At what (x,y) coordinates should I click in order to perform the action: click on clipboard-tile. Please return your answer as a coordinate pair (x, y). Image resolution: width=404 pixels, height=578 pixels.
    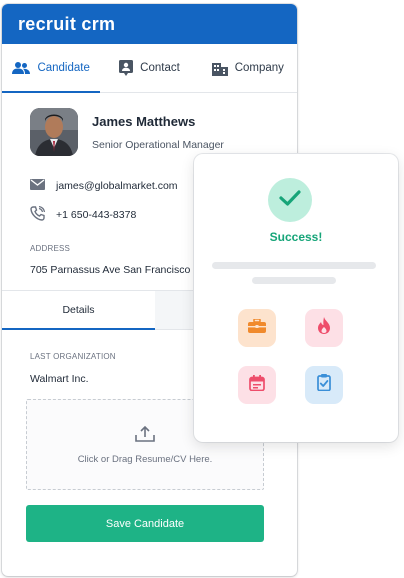
    Looking at the image, I should click on (324, 385).